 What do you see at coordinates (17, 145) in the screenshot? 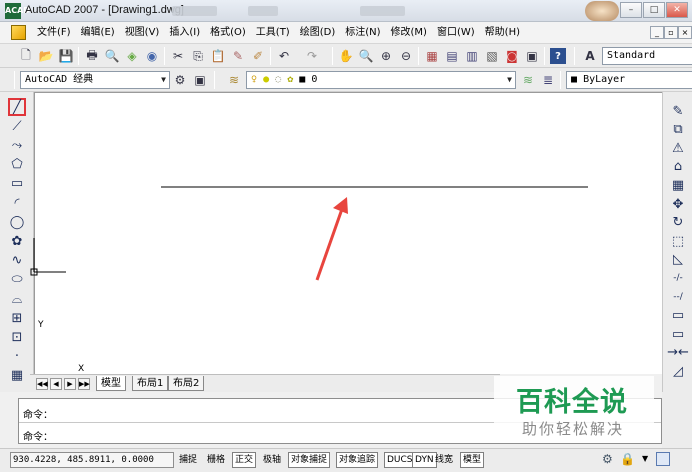
I see `polyline-tool-icon: ⤳` at bounding box center [17, 145].